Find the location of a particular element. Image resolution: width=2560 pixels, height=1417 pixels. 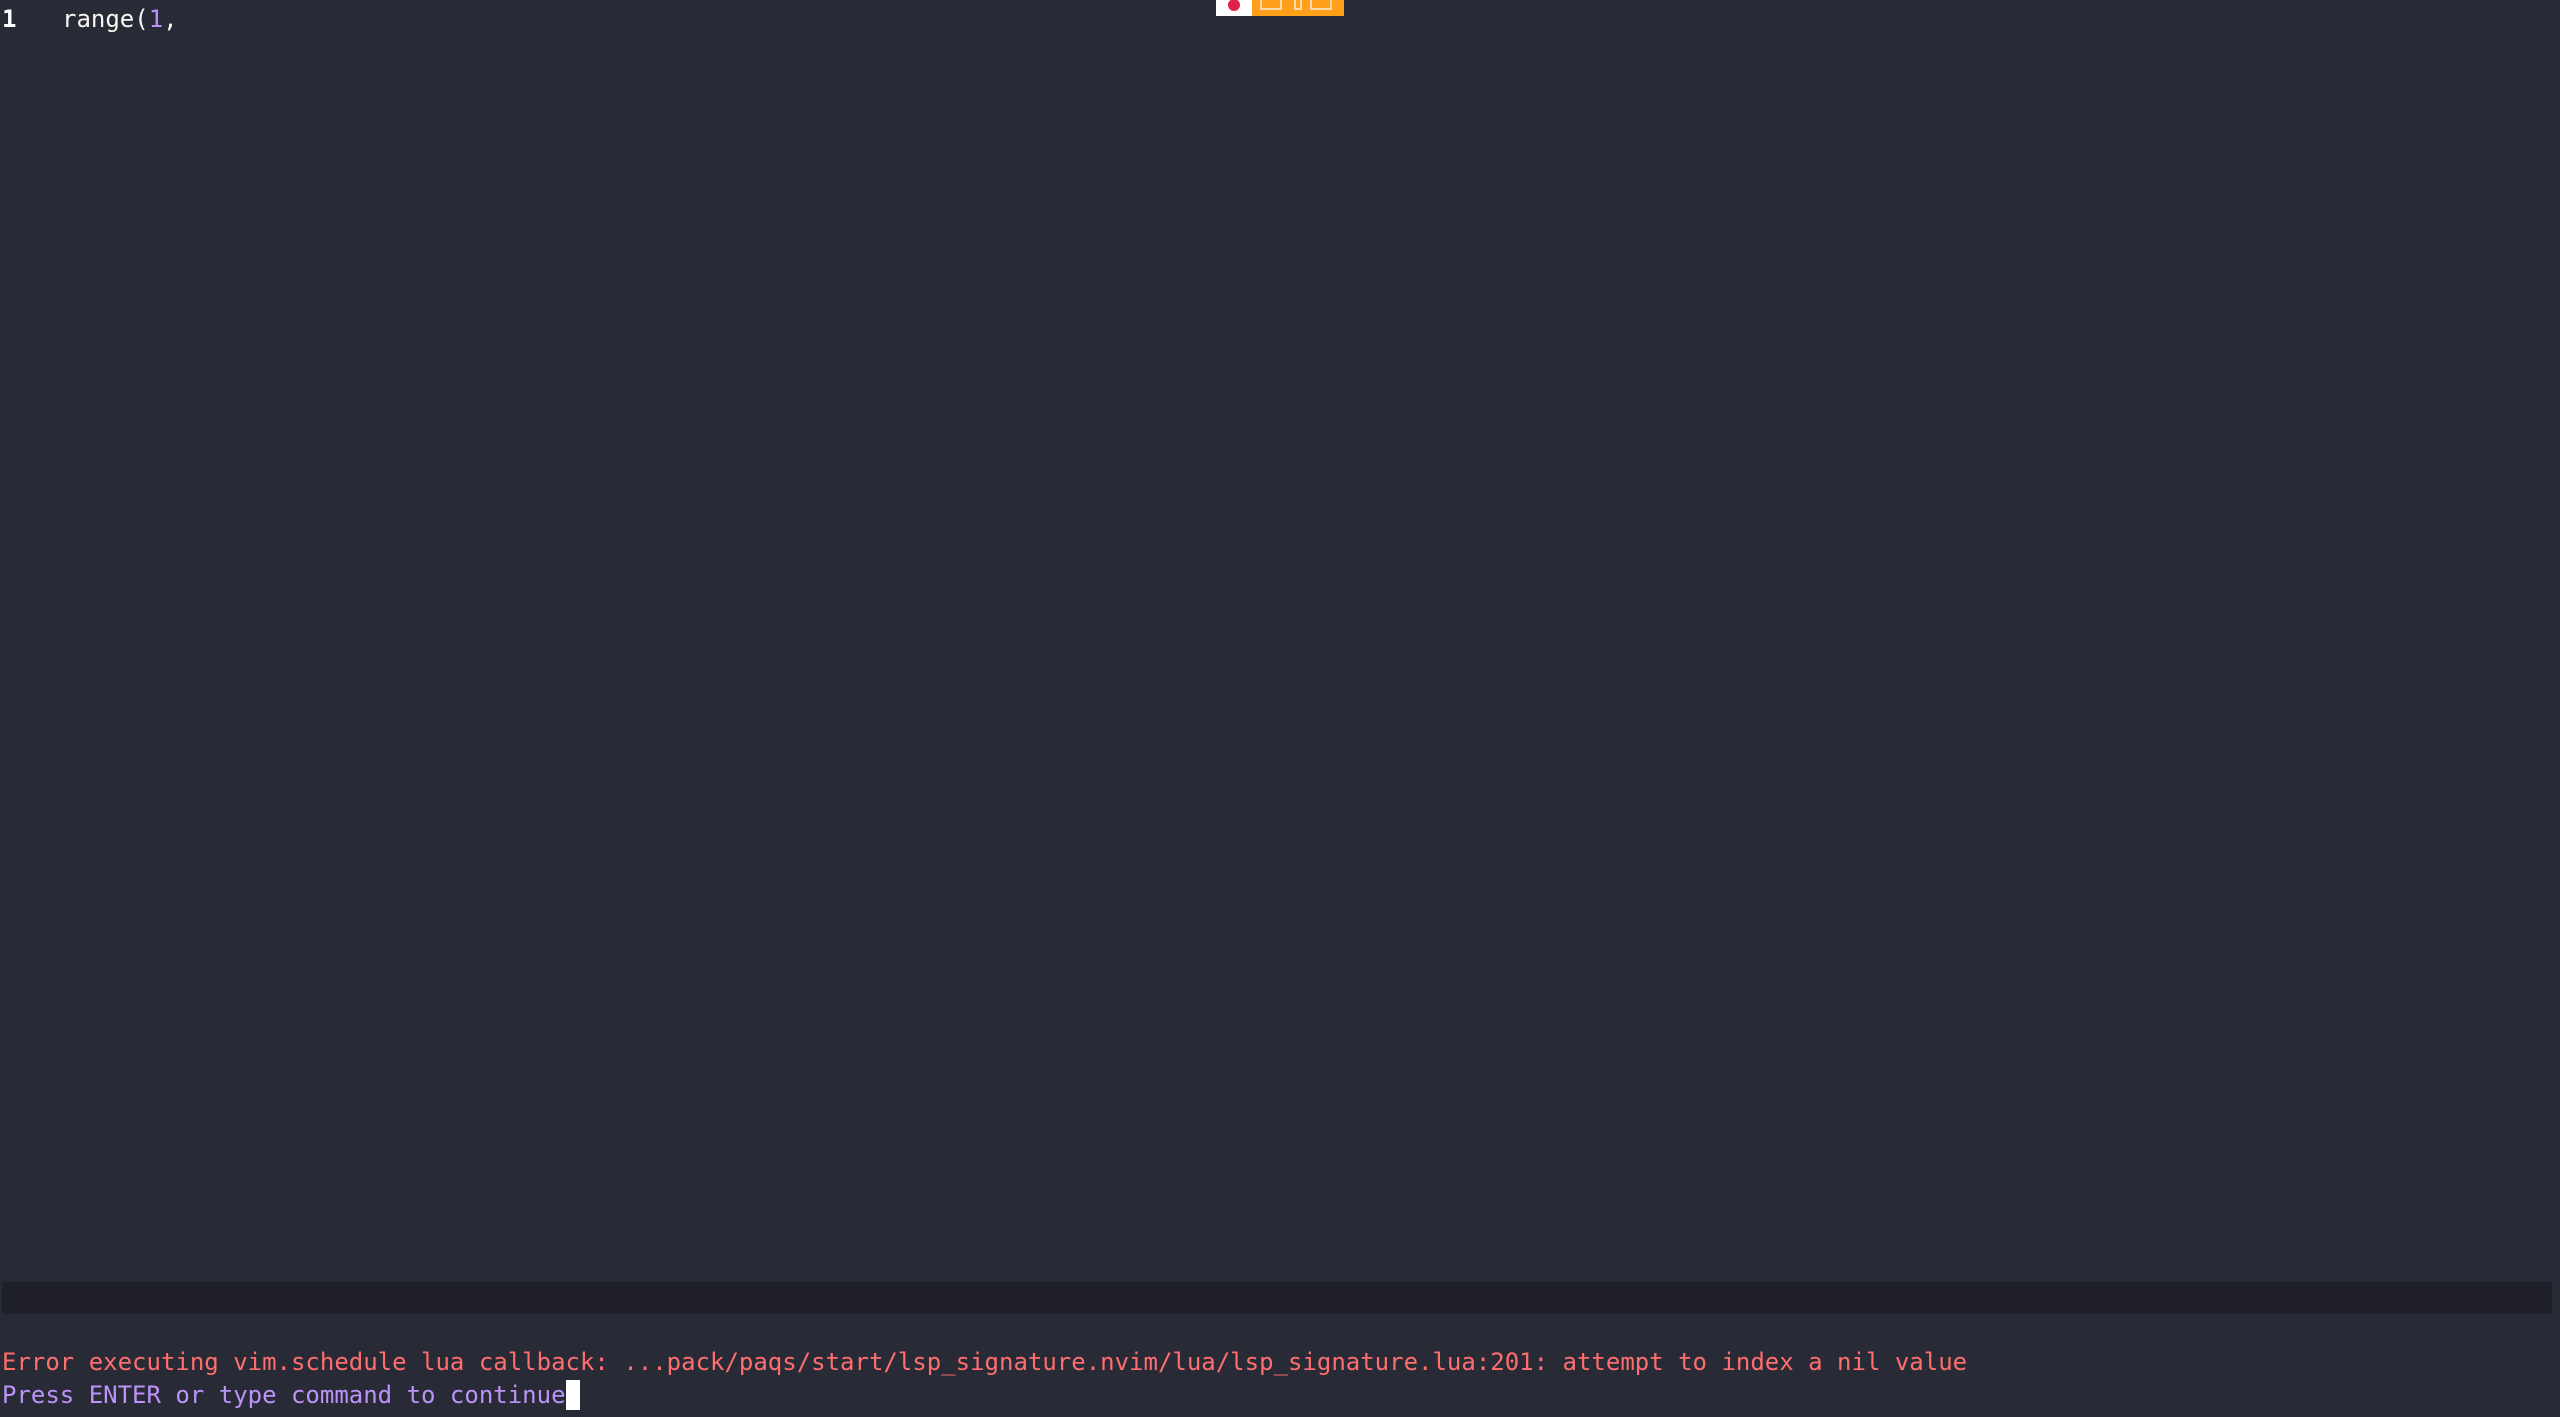

code-token-function: range( is located at coordinates (105, 19).